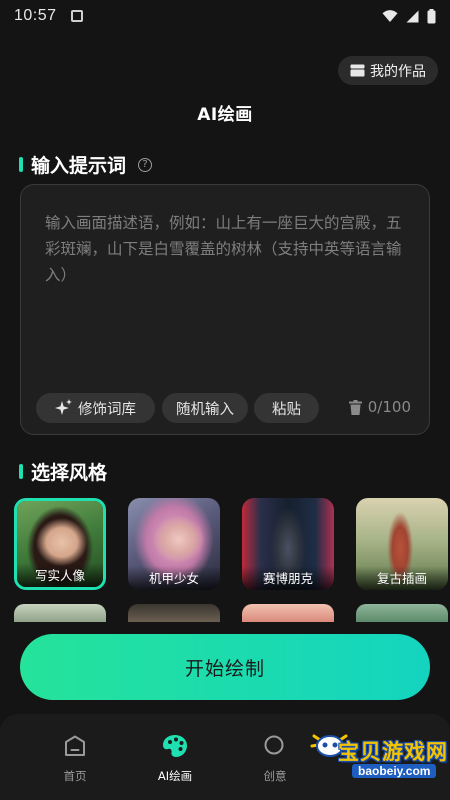 The width and height of the screenshot is (450, 800). What do you see at coordinates (69, 473) in the screenshot?
I see `style-section-title: 选择风格` at bounding box center [69, 473].